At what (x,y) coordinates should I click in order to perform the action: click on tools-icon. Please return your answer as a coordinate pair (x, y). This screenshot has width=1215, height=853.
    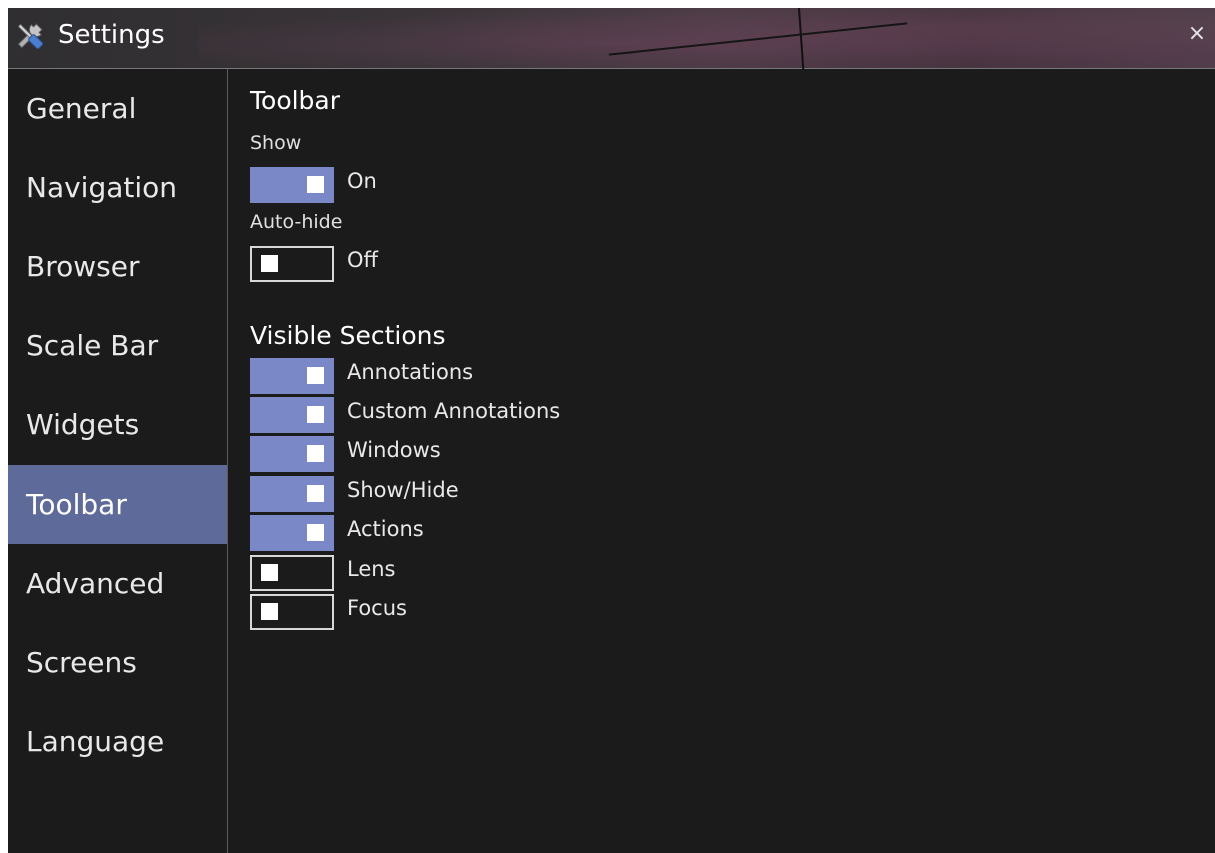
    Looking at the image, I should click on (30, 36).